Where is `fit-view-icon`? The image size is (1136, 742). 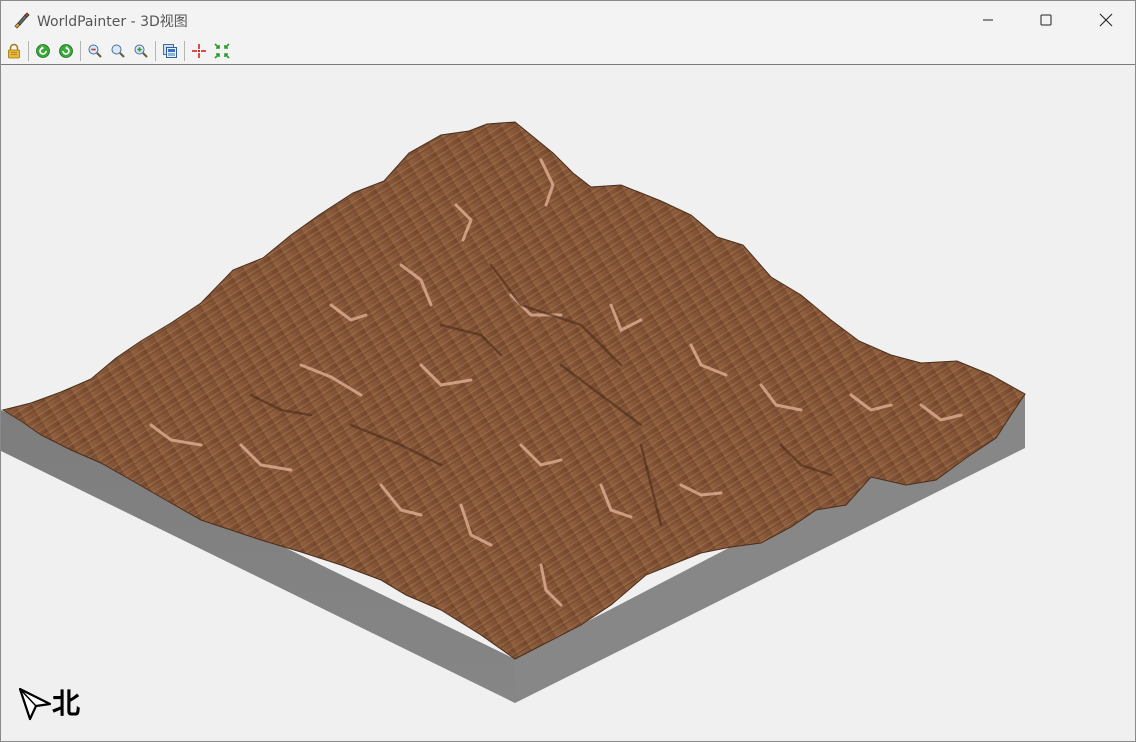
fit-view-icon is located at coordinates (222, 51).